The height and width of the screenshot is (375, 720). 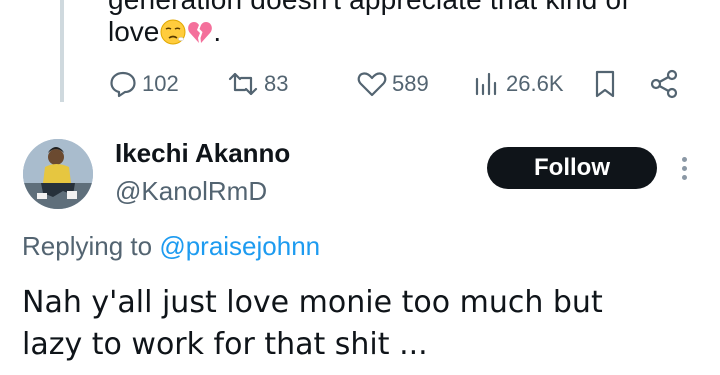 I want to click on broken-heart-emoji, so click(x=200, y=32).